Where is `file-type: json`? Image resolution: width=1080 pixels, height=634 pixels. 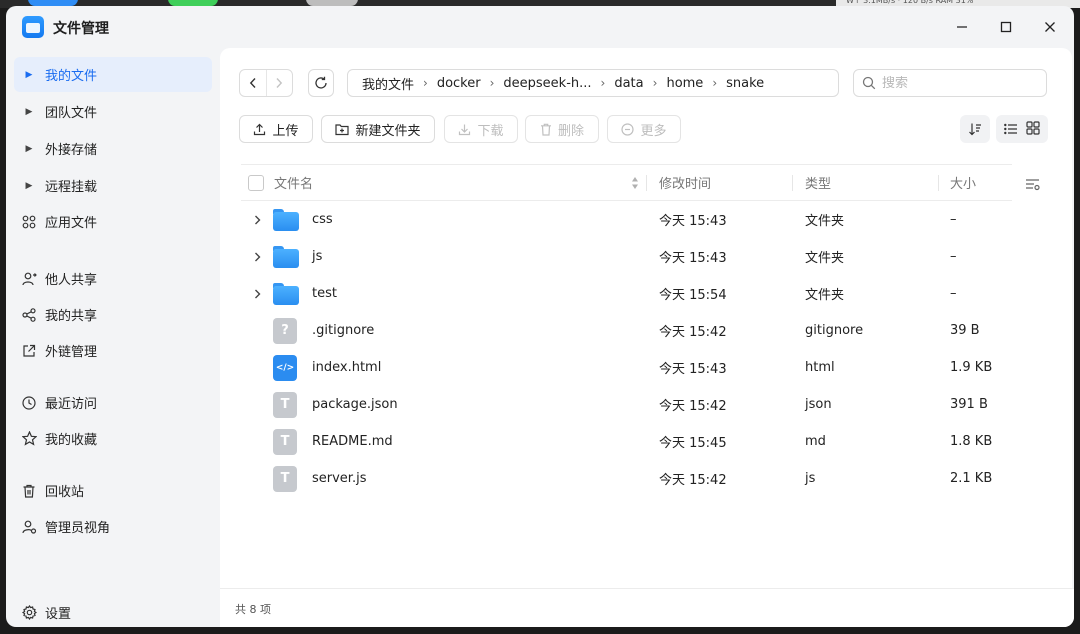 file-type: json is located at coordinates (818, 404).